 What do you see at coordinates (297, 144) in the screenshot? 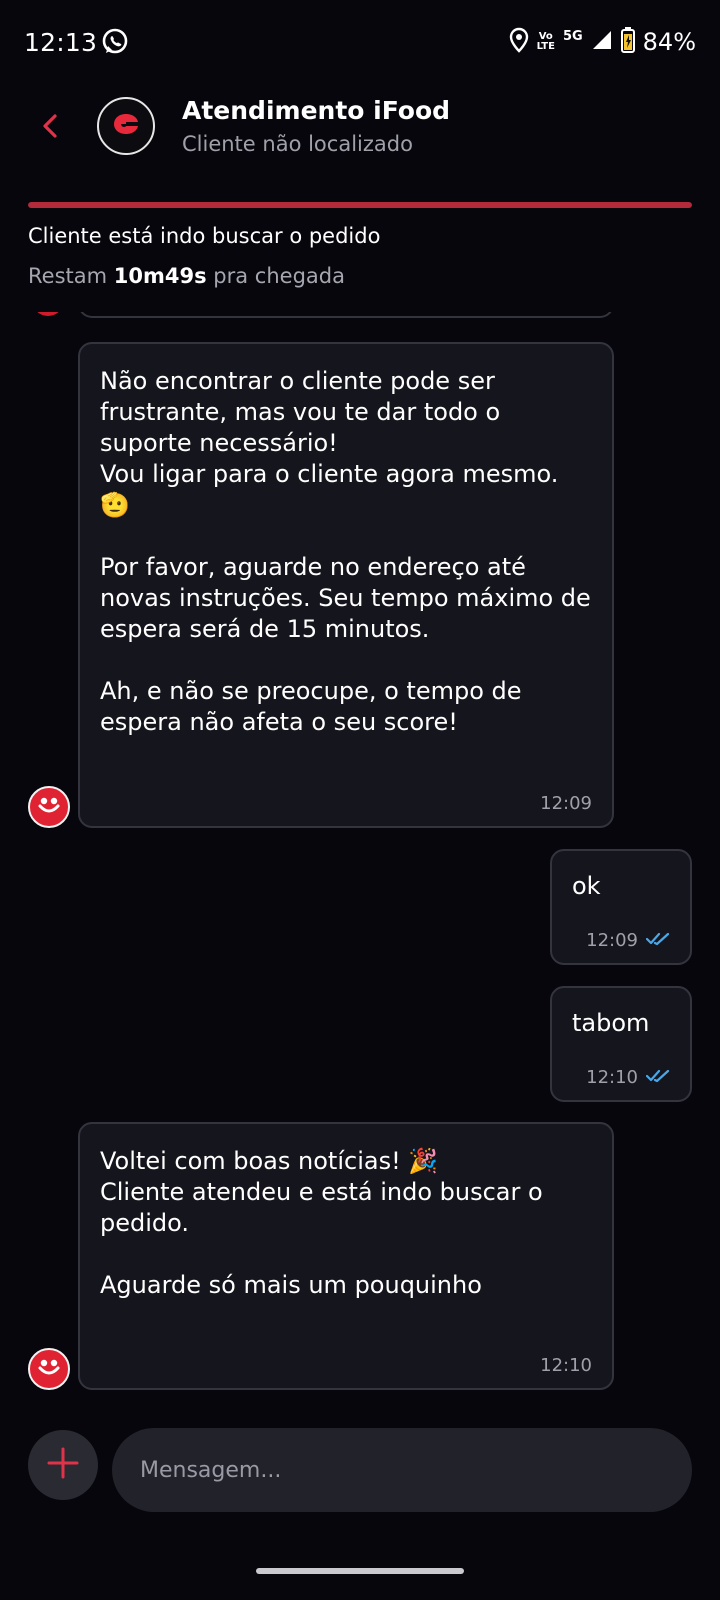
I see `chat-subtitle: Cliente não localizado` at bounding box center [297, 144].